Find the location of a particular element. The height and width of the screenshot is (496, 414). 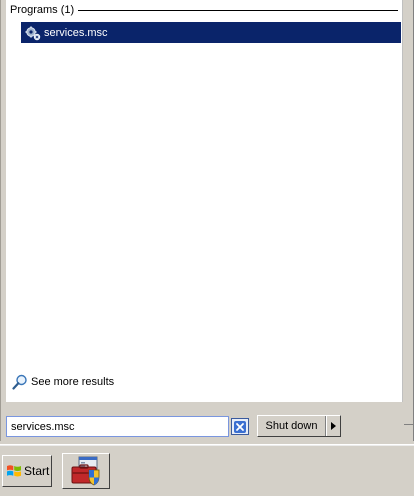

see-more-label: See more results is located at coordinates (73, 382).